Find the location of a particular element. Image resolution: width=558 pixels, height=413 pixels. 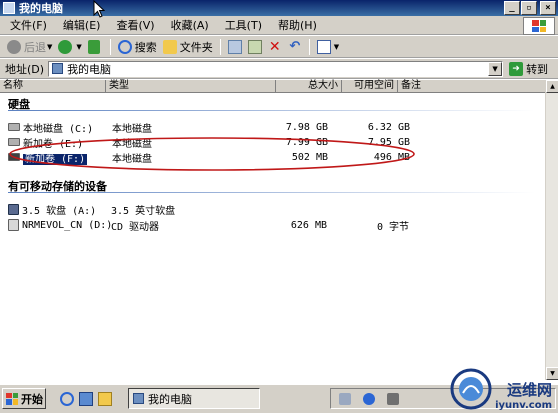

vertical-scrollbar: ▲ ▼ is located at coordinates (551, 230).